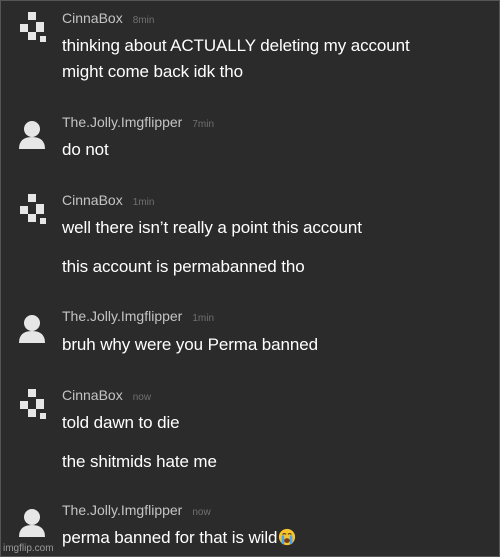  What do you see at coordinates (287, 537) in the screenshot?
I see `loudly-crying-face-icon` at bounding box center [287, 537].